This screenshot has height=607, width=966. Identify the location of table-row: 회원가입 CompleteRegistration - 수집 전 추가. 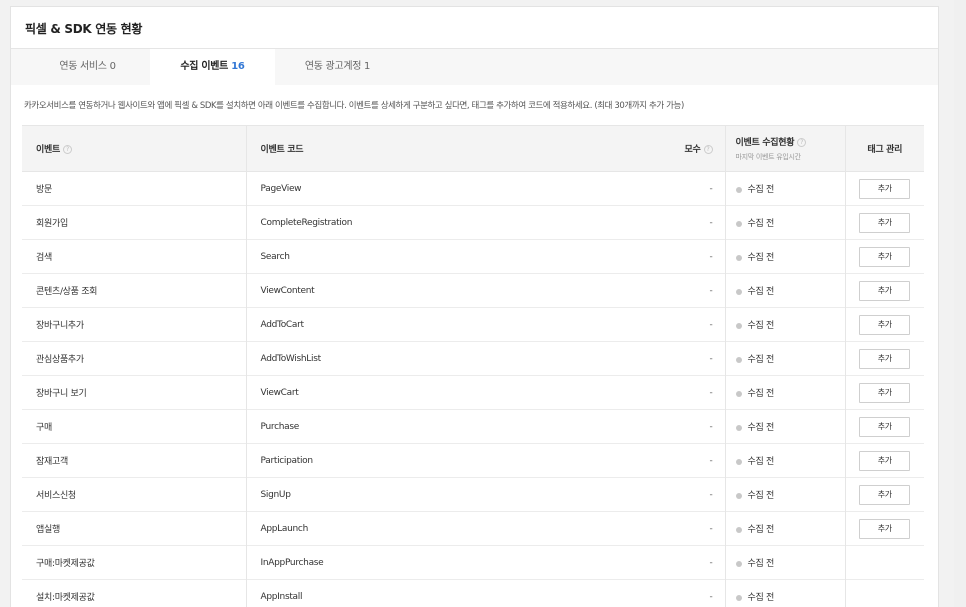
(473, 222).